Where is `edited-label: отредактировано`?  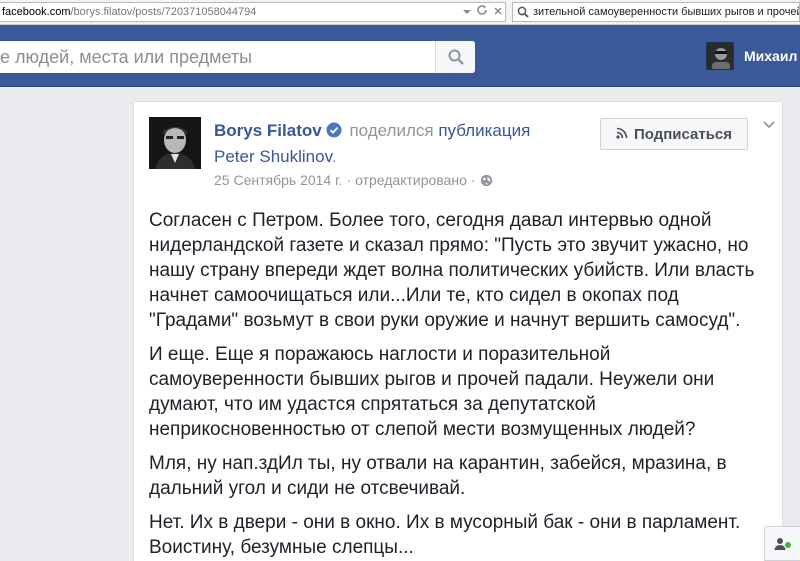
edited-label: отредактировано is located at coordinates (411, 180).